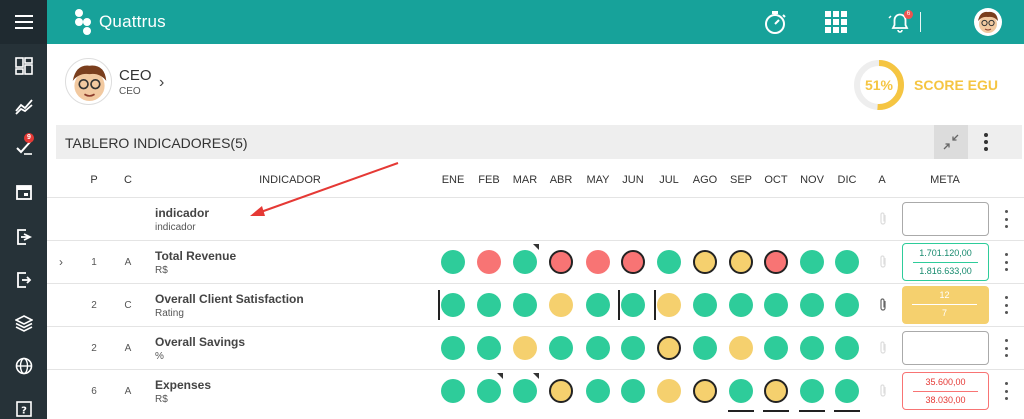  What do you see at coordinates (161, 83) in the screenshot?
I see `chevron-right-icon: ›` at bounding box center [161, 83].